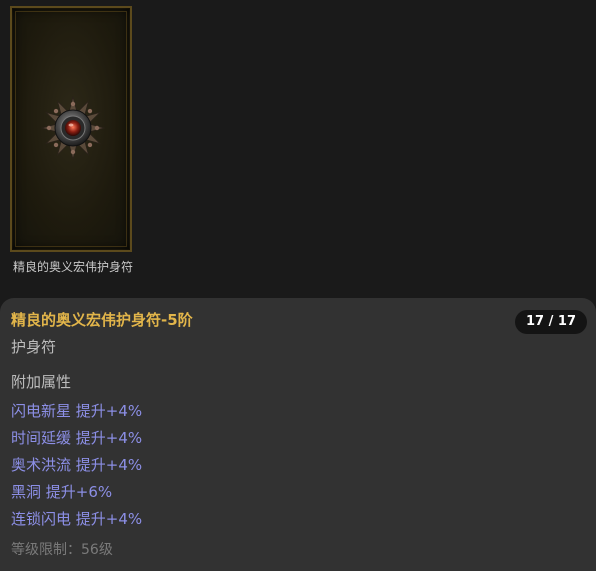  I want to click on item-title: 精良的奥义宏伟护身符-5阶, so click(102, 320).